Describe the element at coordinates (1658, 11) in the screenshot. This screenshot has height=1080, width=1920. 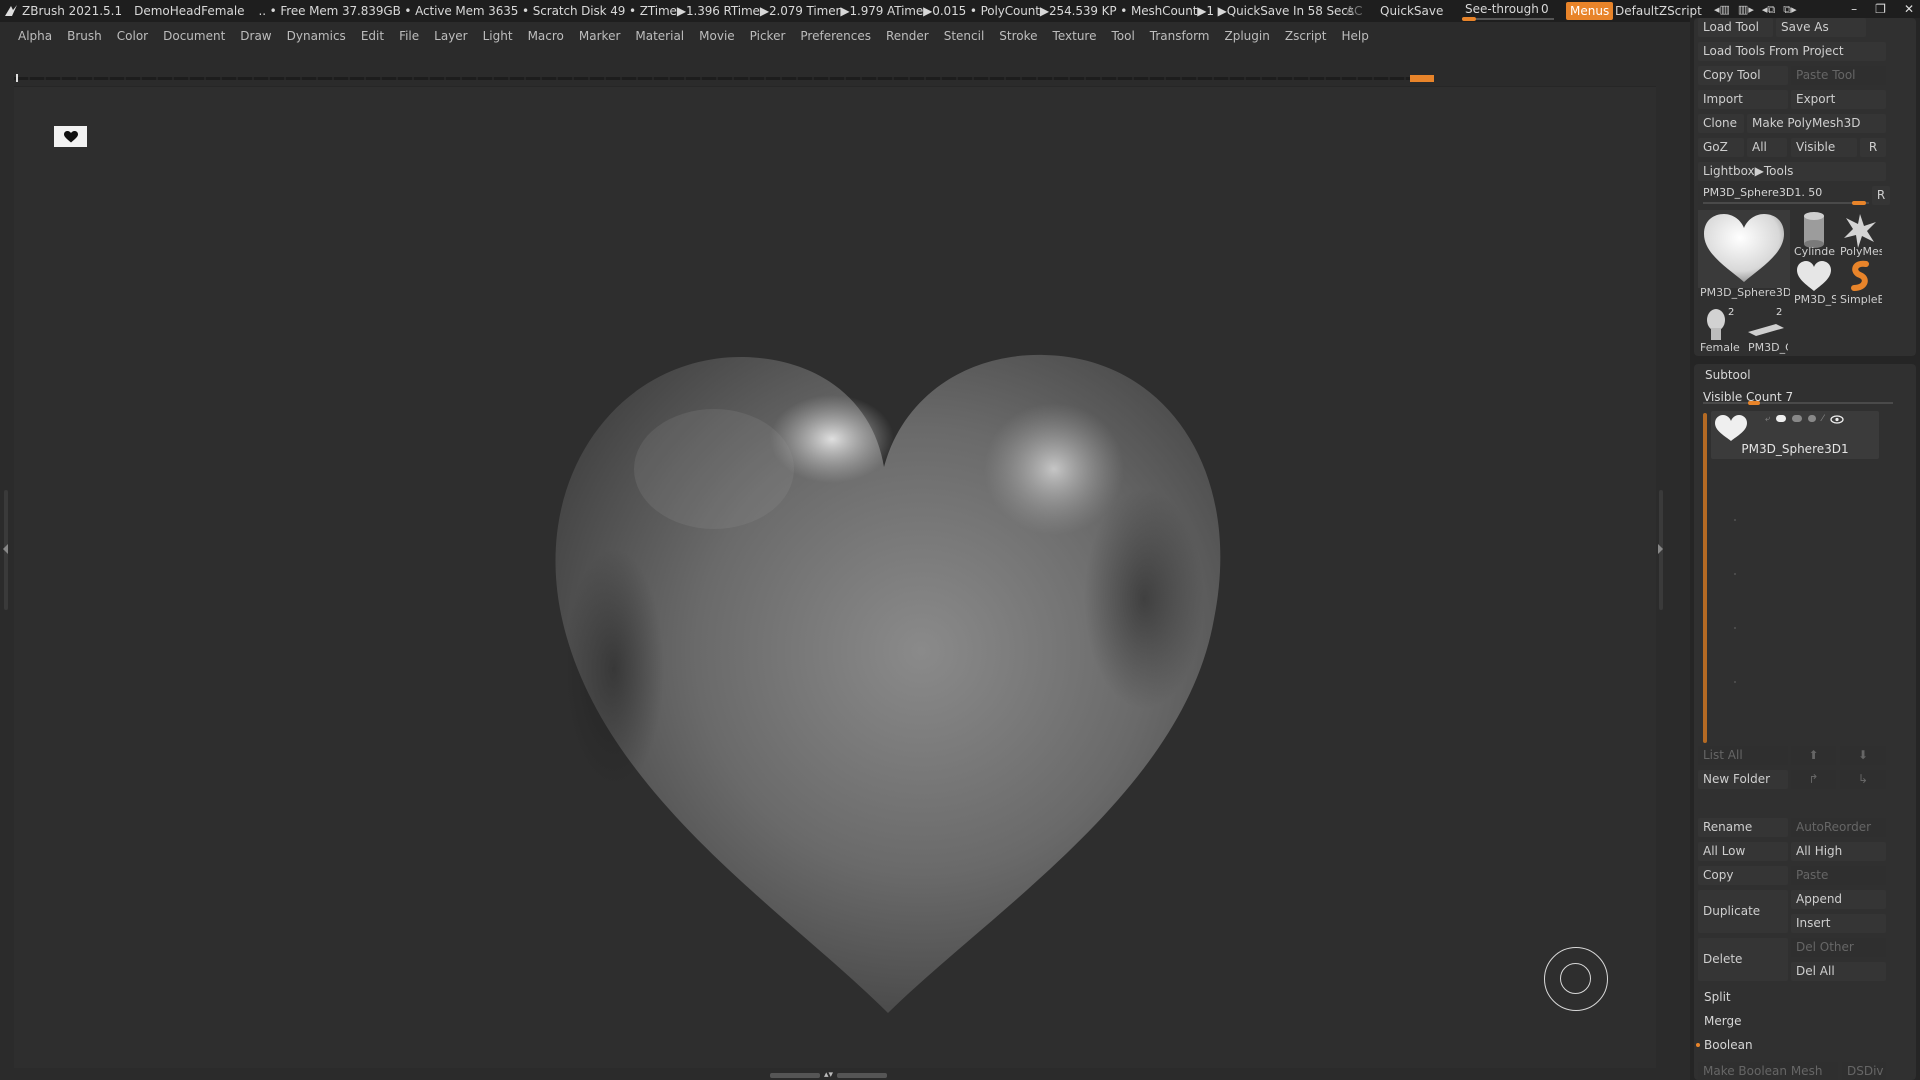
I see `default-zscript-button: DefaultZScript` at that location.